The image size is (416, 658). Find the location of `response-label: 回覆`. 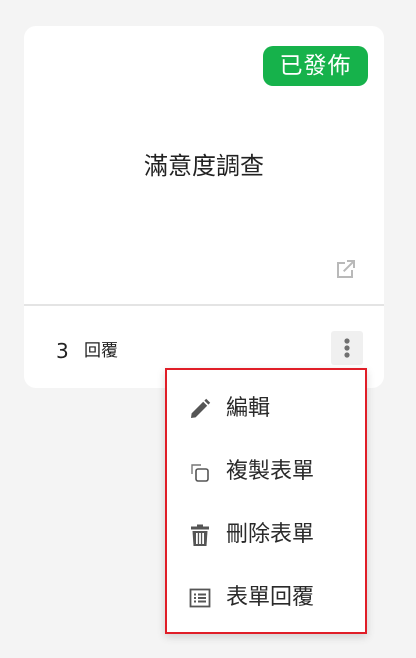

response-label: 回覆 is located at coordinates (101, 351).